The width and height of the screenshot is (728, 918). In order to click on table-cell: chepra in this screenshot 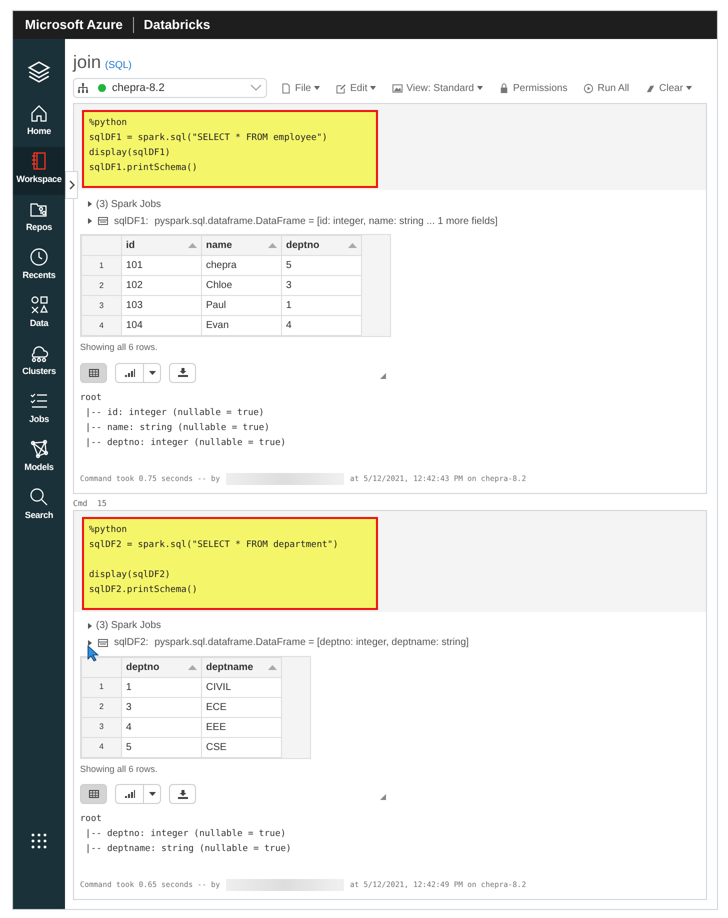, I will do `click(242, 266)`.